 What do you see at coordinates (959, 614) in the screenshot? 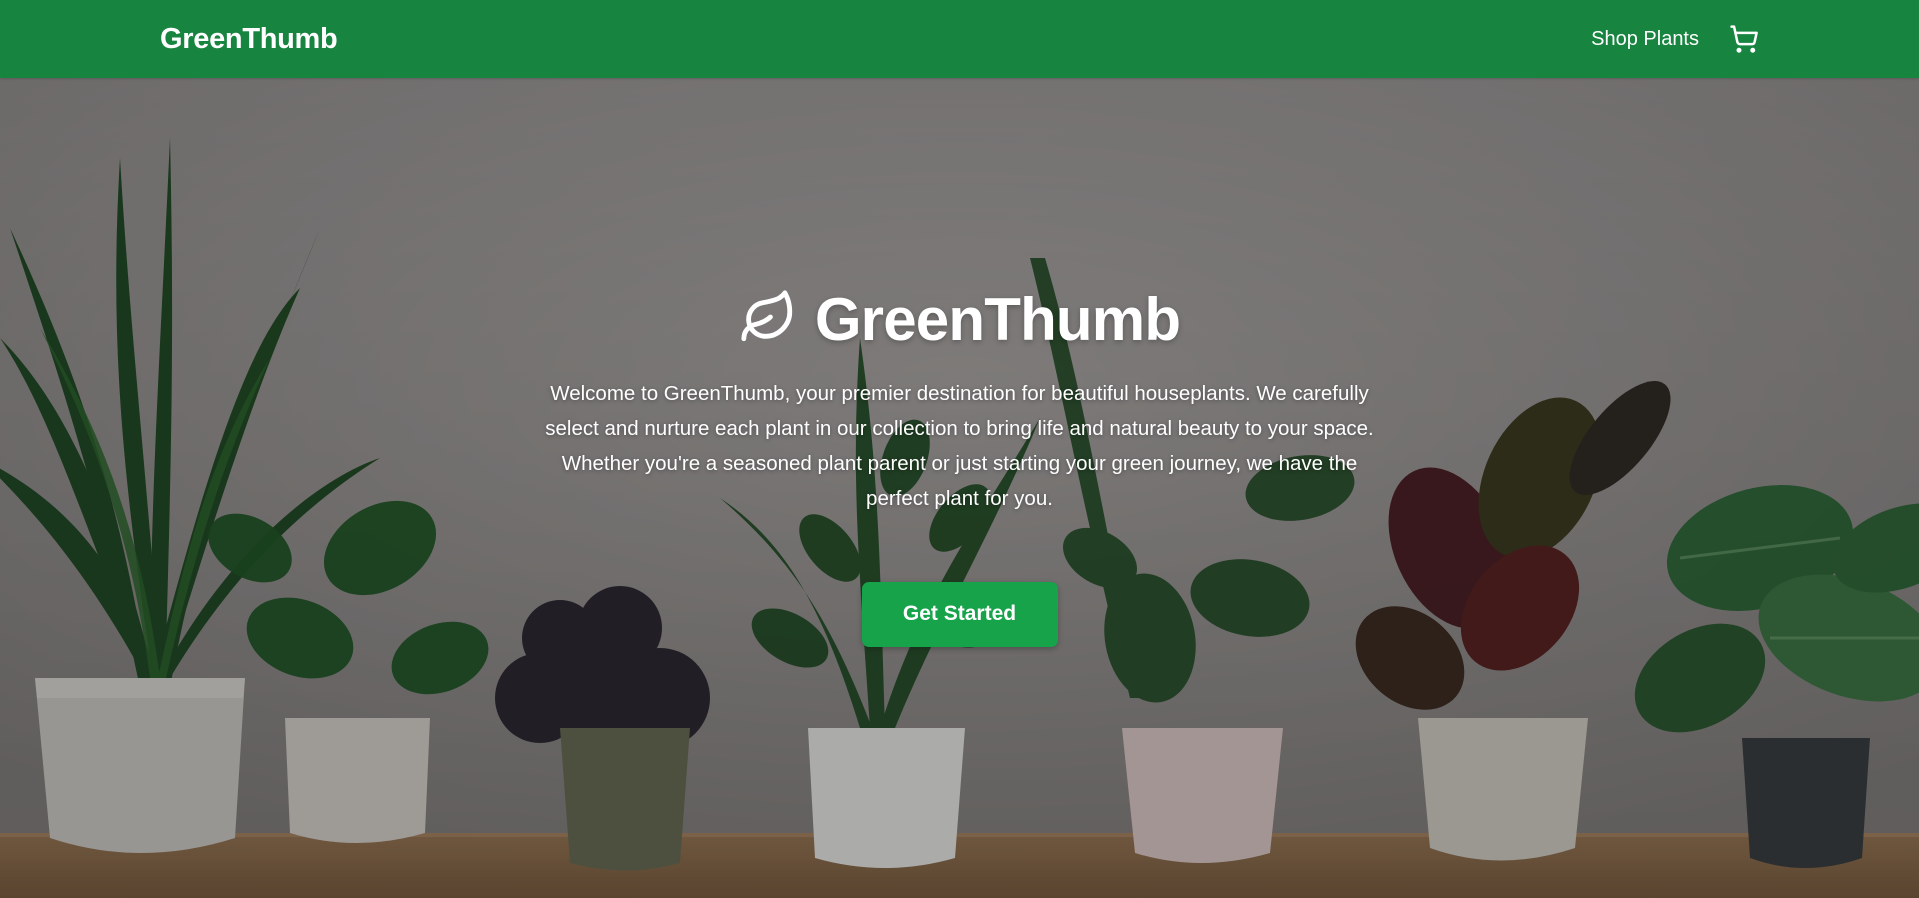
I see `get-started-button: Get Started` at bounding box center [959, 614].